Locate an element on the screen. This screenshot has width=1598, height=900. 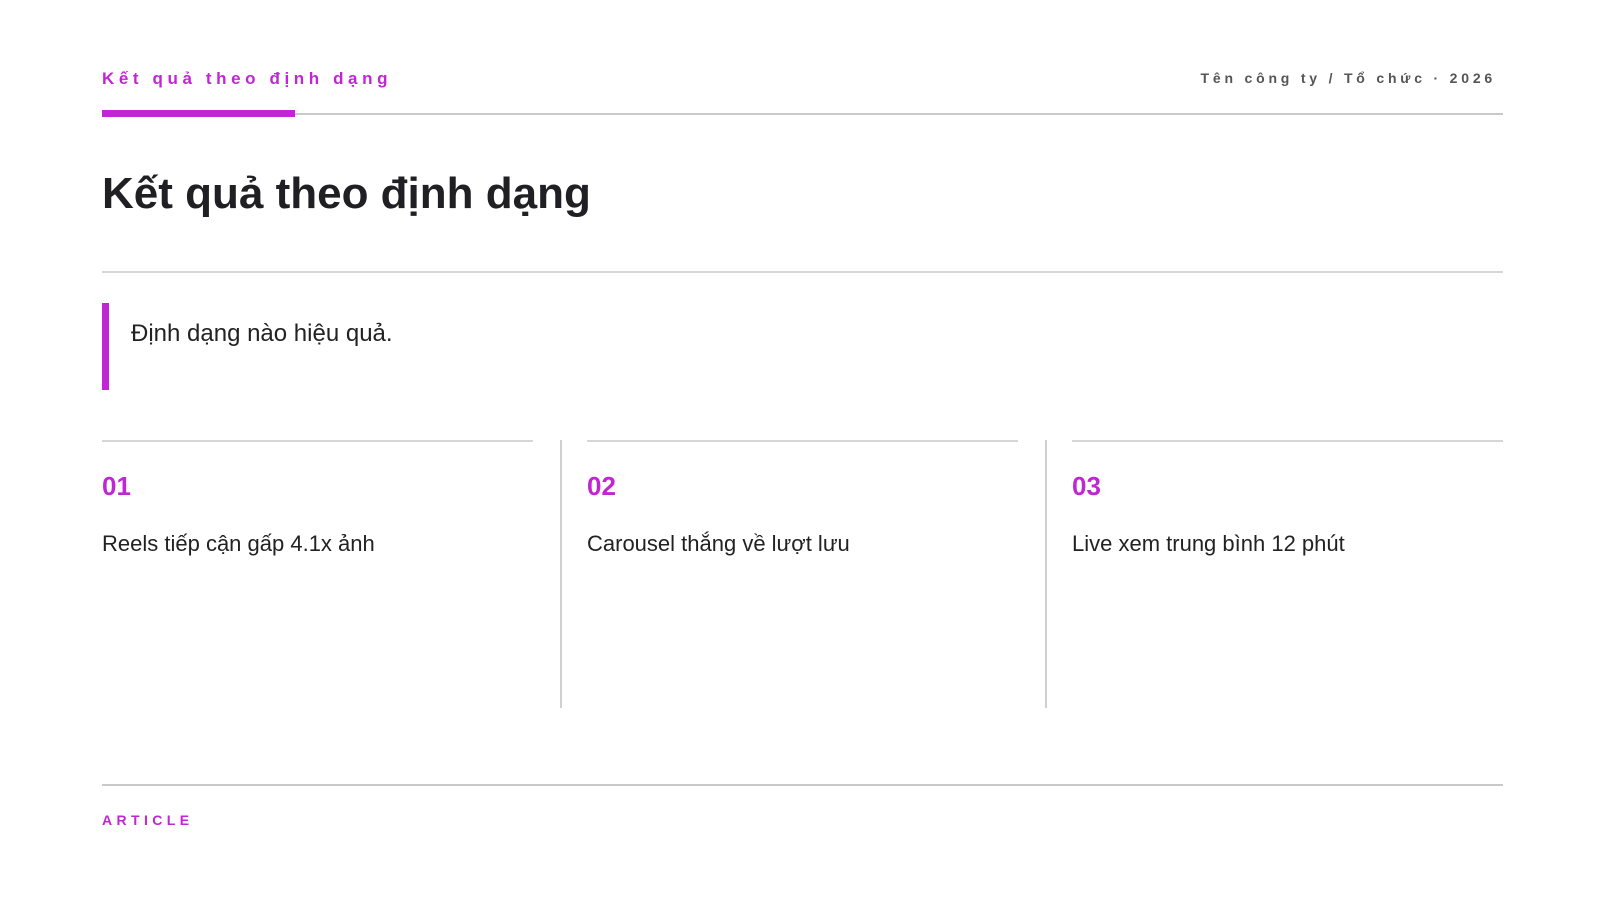
card-number: 03 is located at coordinates (1086, 486).